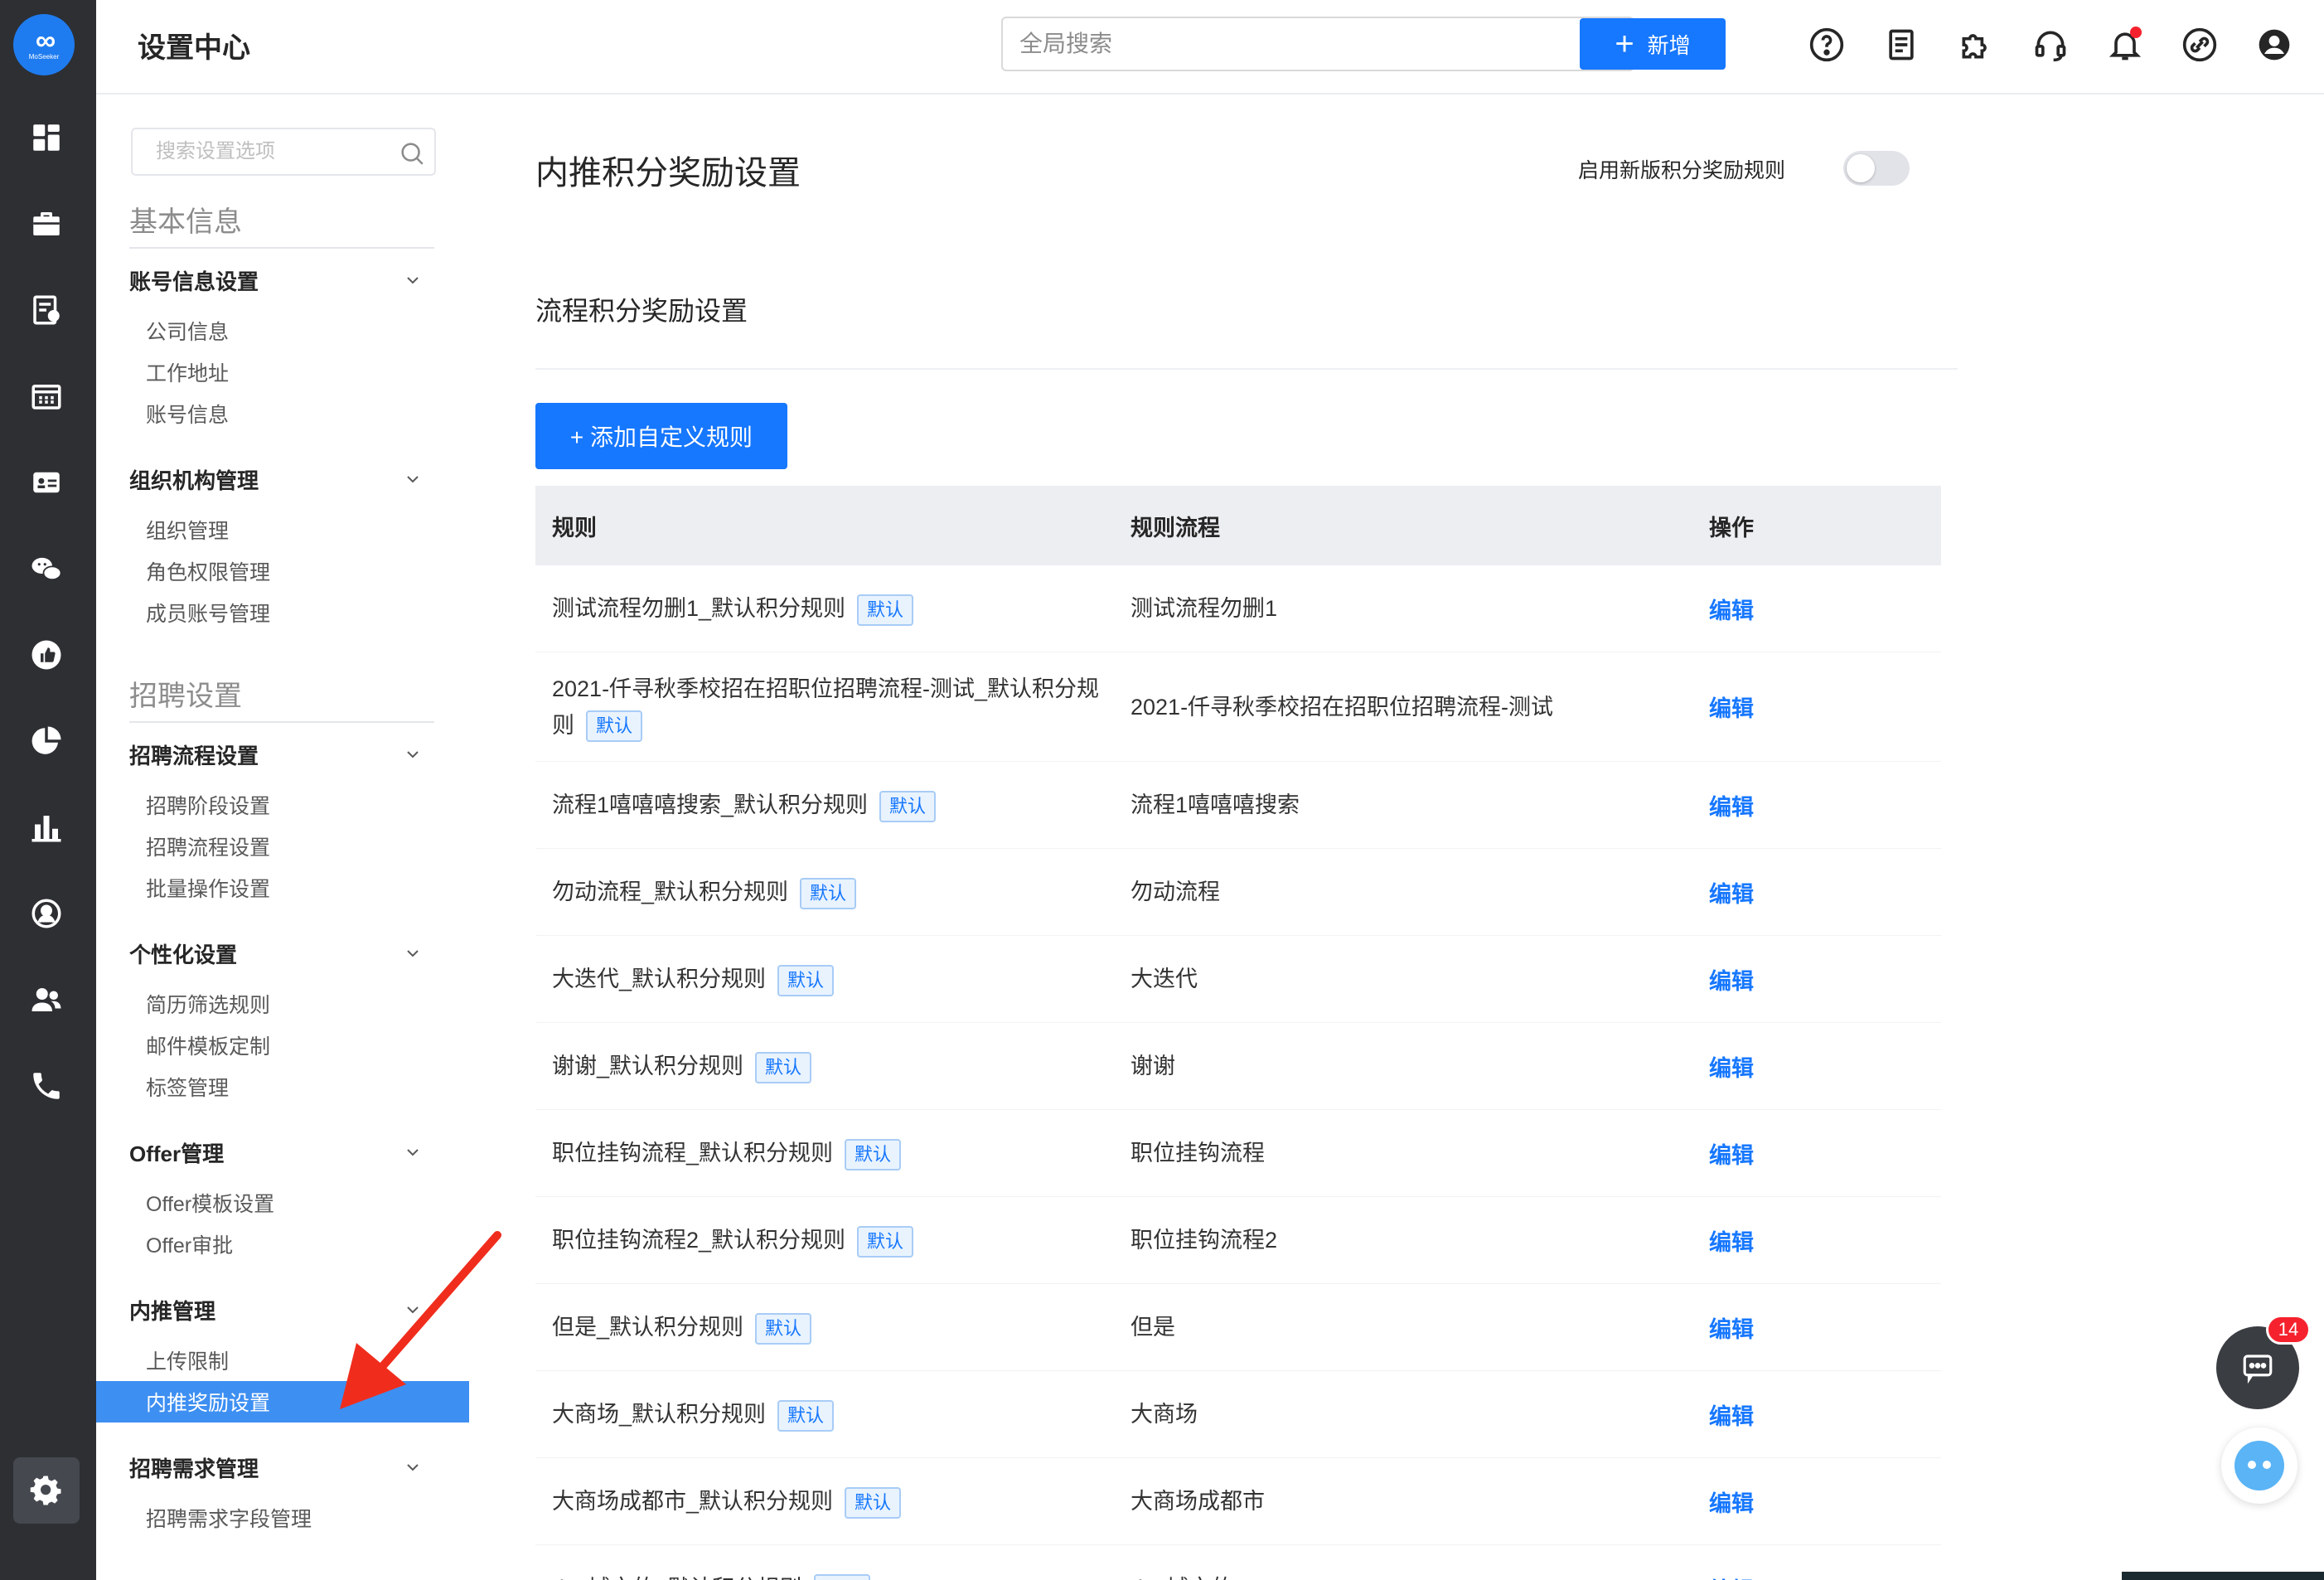  Describe the element at coordinates (282, 571) in the screenshot. I see `sidebar-item-roles: 角色权限管理` at that location.